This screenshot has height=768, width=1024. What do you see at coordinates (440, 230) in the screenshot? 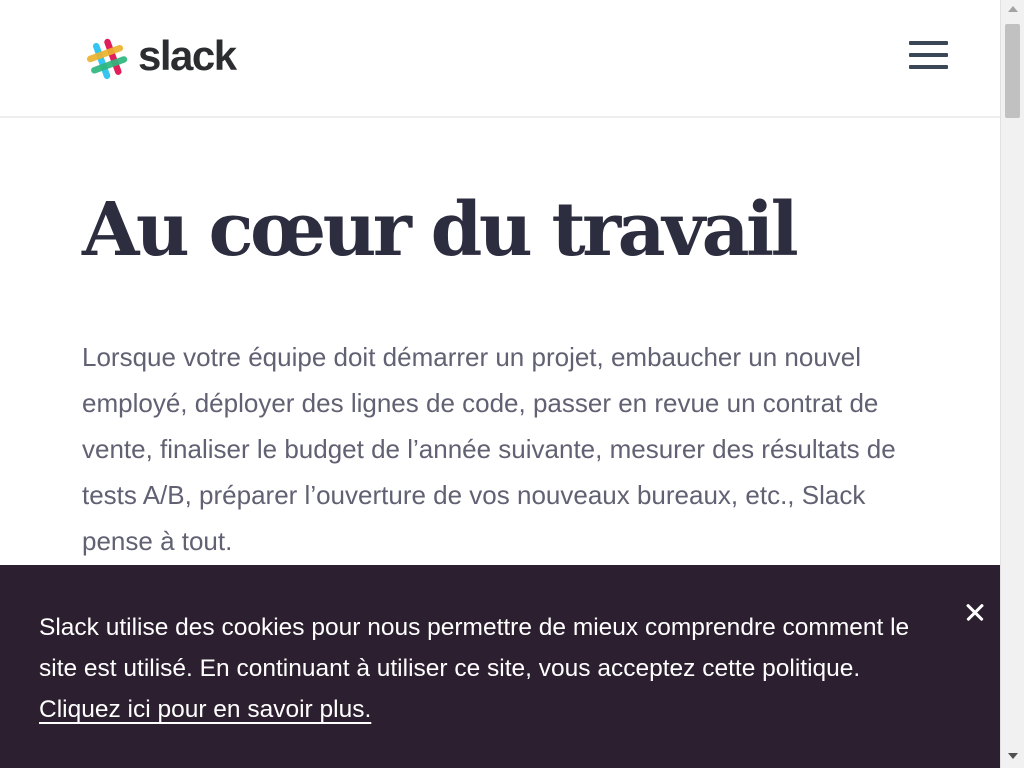
I see `hero-title: Au cœur du travail` at bounding box center [440, 230].